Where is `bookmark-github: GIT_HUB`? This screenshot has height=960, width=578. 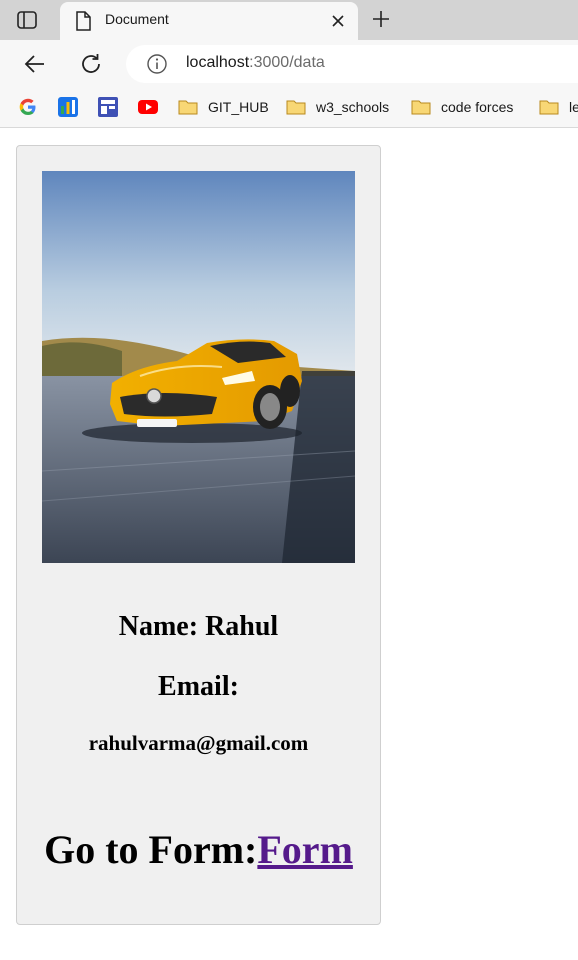 bookmark-github: GIT_HUB is located at coordinates (223, 107).